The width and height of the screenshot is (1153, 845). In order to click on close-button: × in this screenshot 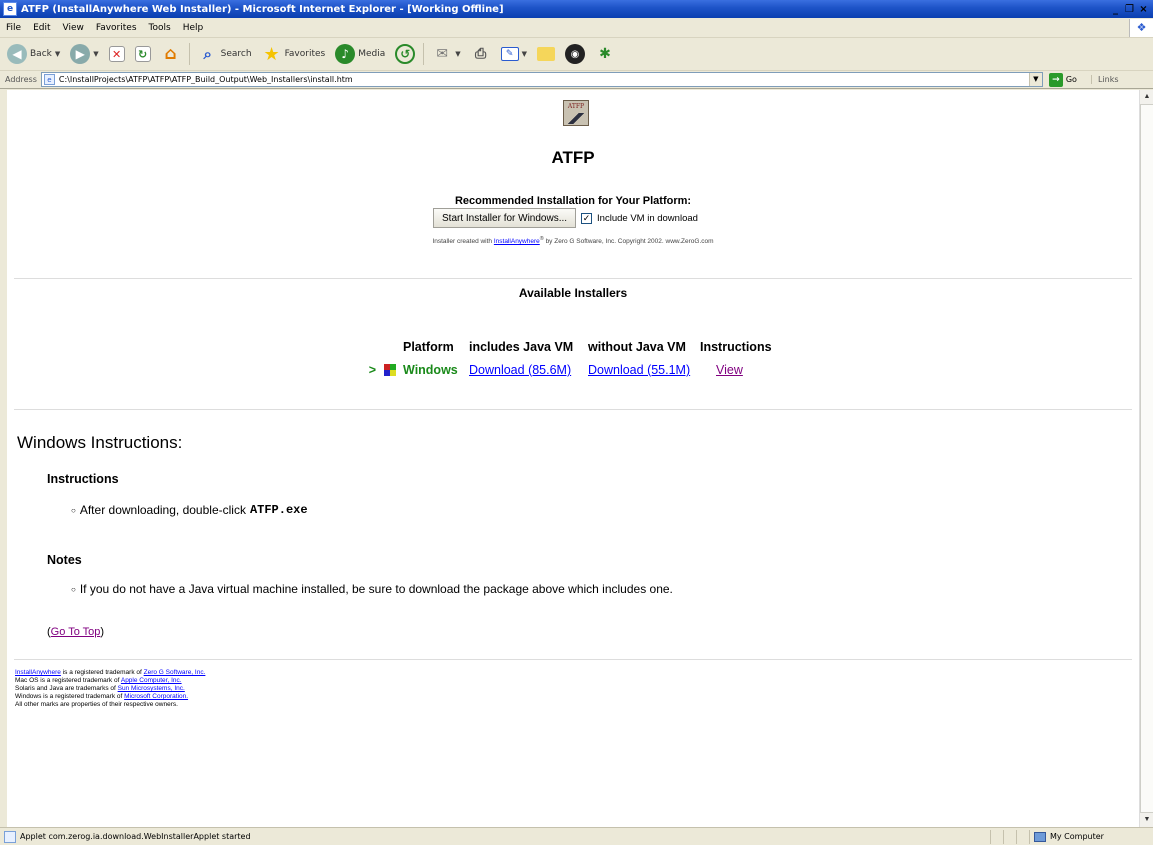, I will do `click(1143, 9)`.